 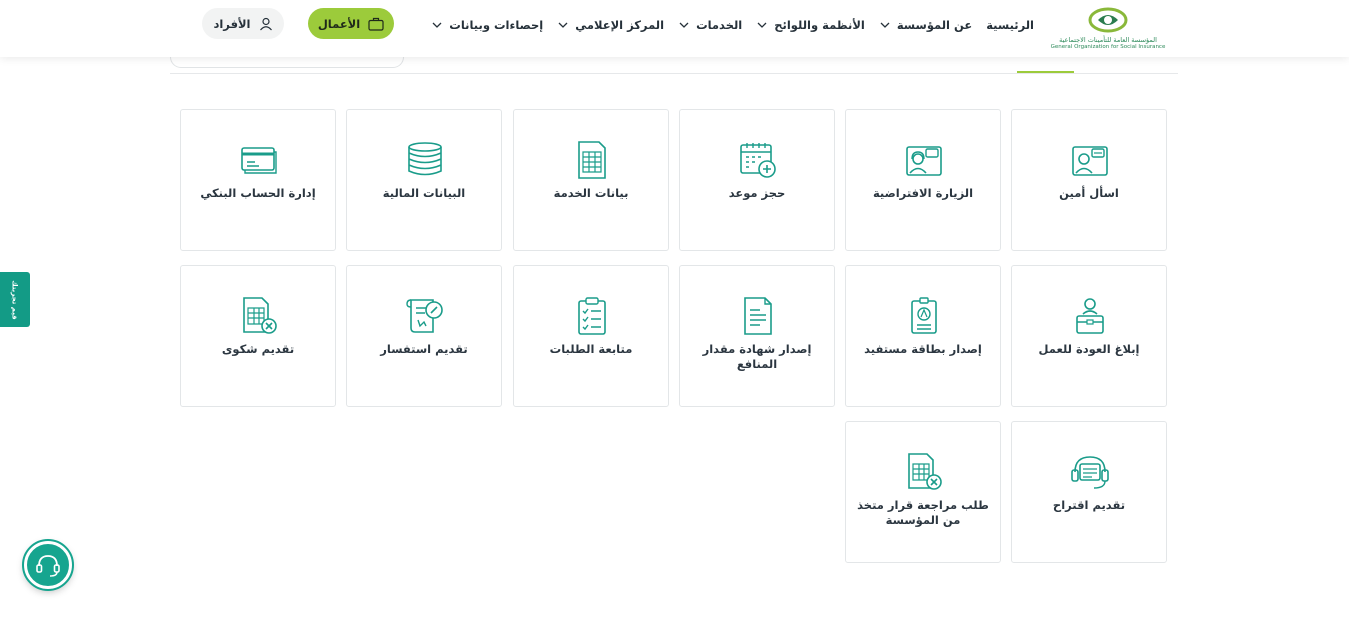 What do you see at coordinates (923, 512) in the screenshot?
I see `service-label: طلب مراجعة قرار متخذ من المؤسسة` at bounding box center [923, 512].